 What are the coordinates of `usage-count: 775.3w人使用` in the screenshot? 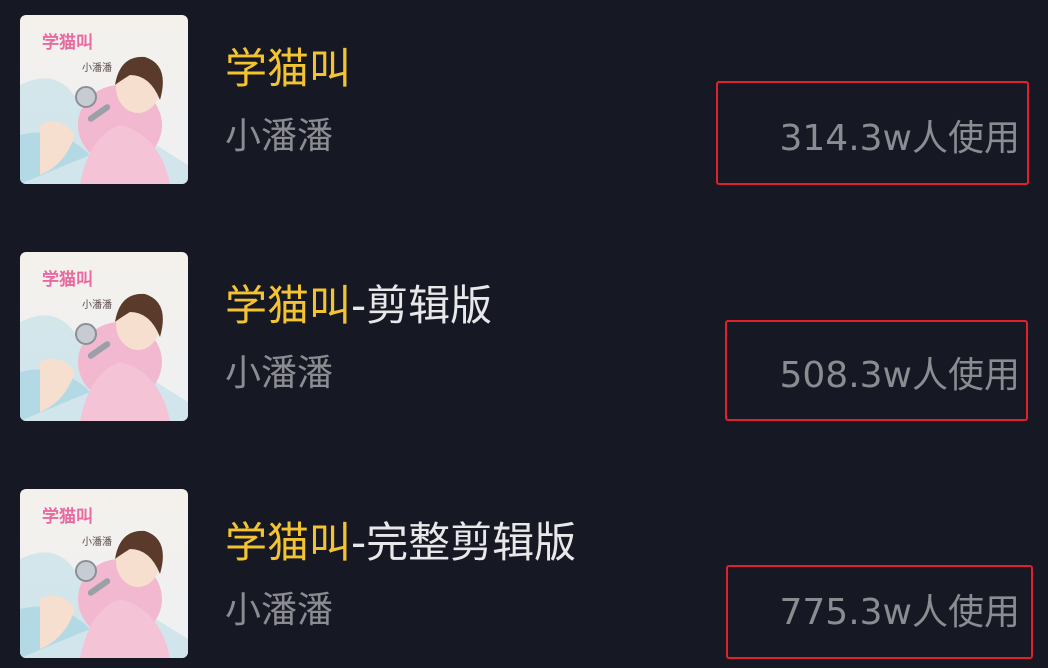 It's located at (899, 612).